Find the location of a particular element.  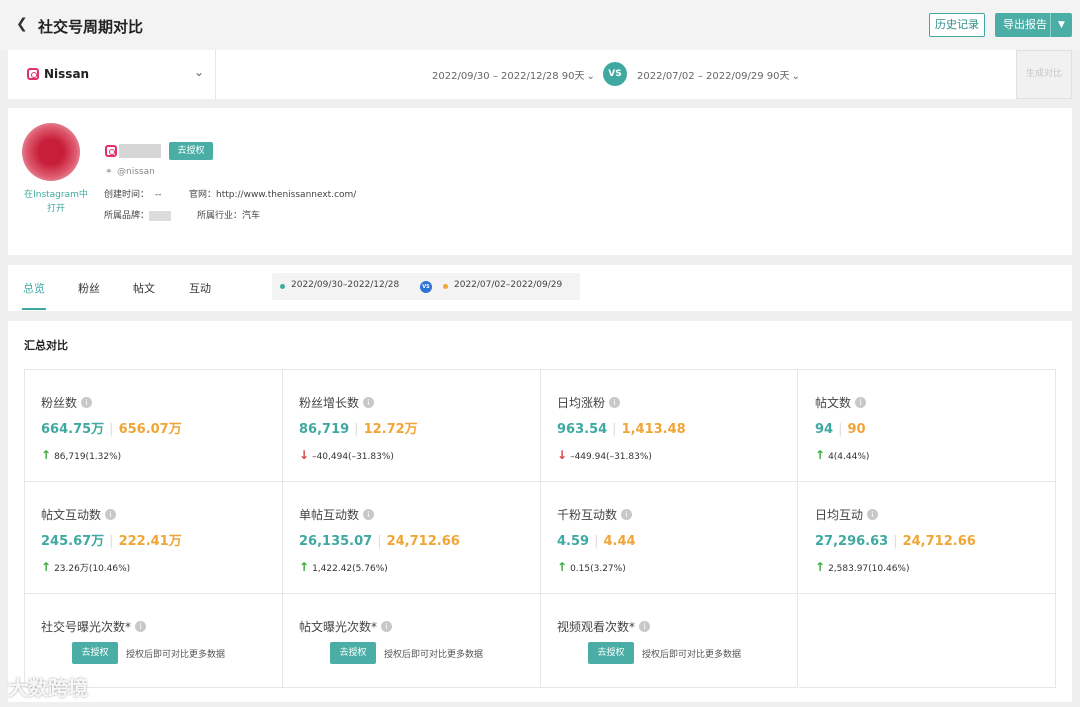

metric-change: ↑ 2,583.97(10.46%) is located at coordinates (862, 565).